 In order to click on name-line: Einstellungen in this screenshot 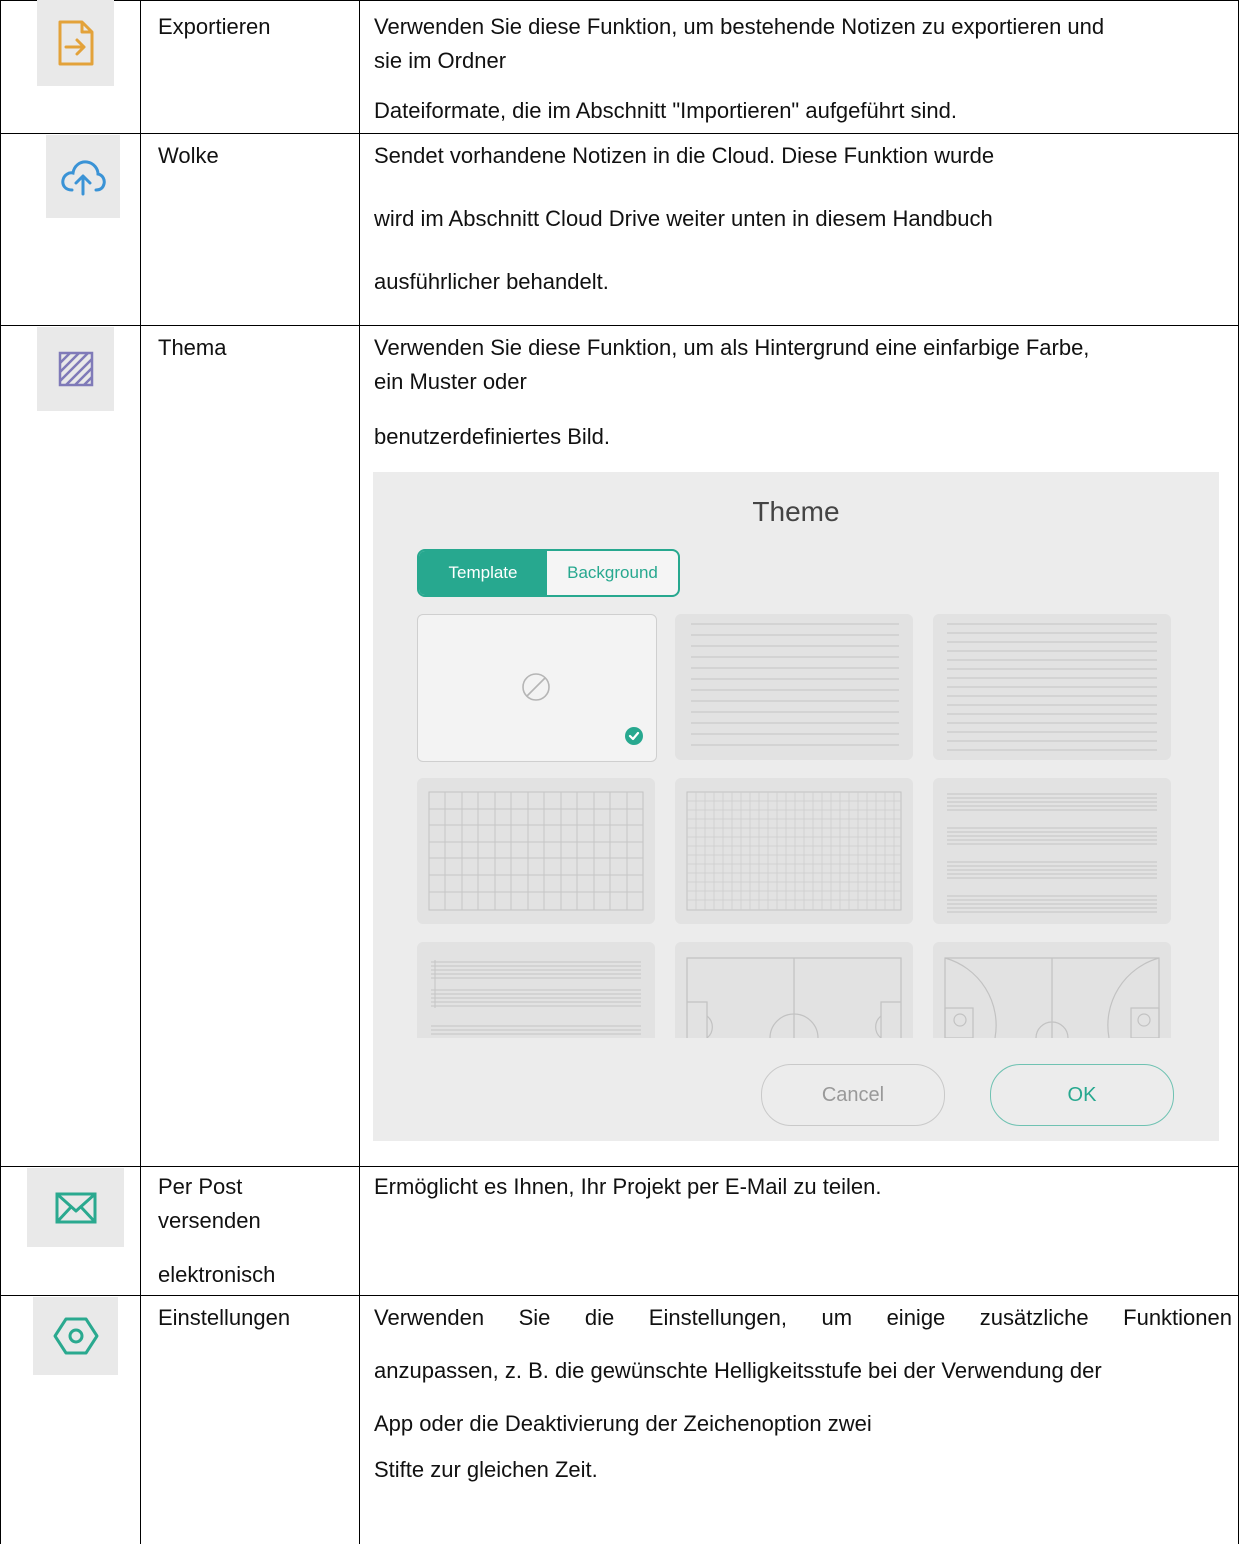, I will do `click(224, 1317)`.